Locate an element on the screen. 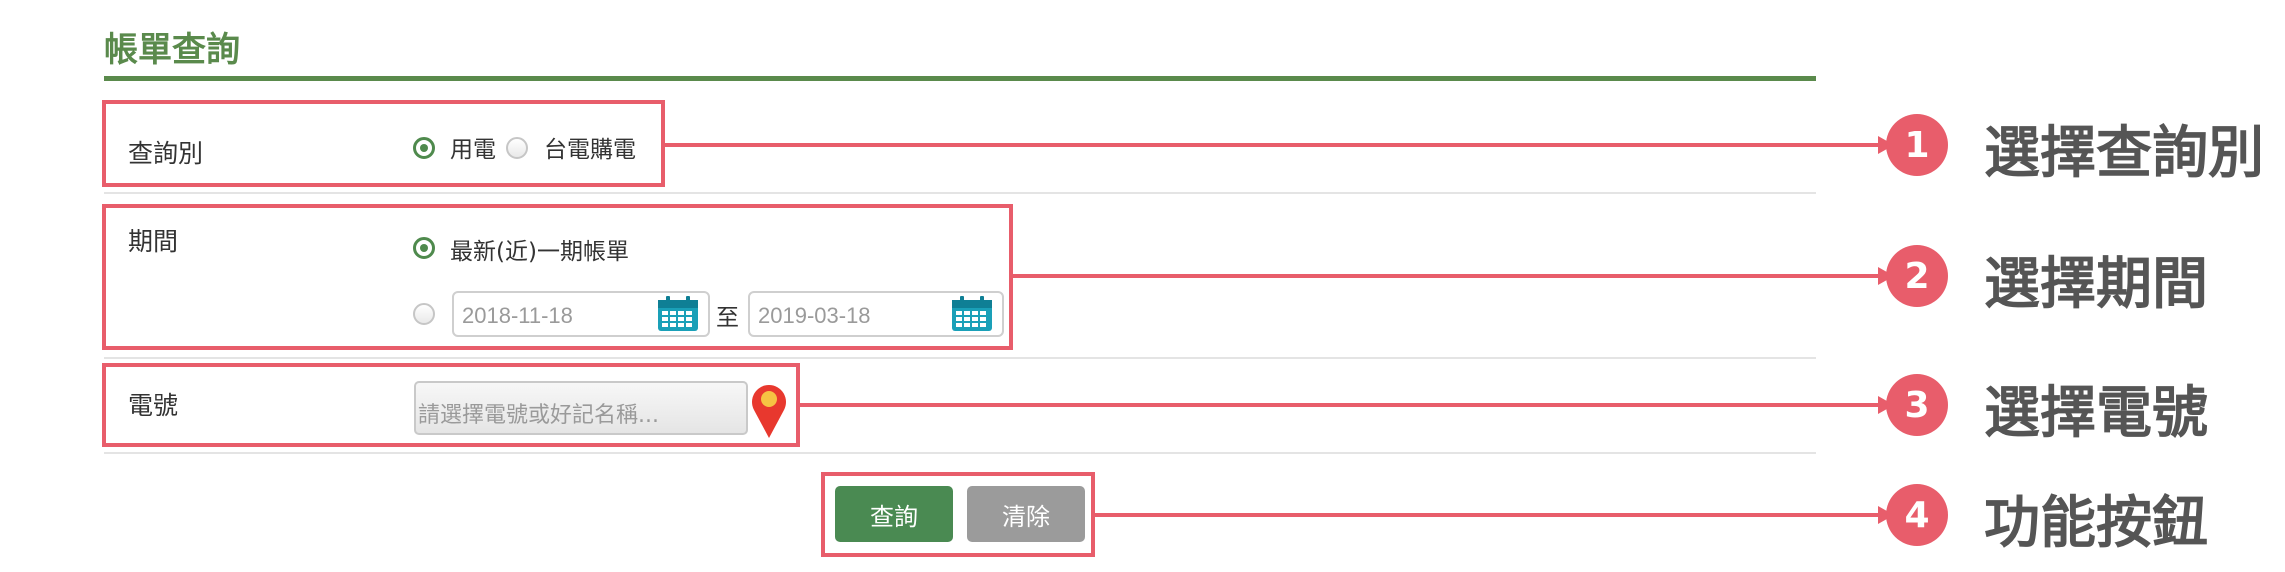  annotation-box-query-type is located at coordinates (383, 143).